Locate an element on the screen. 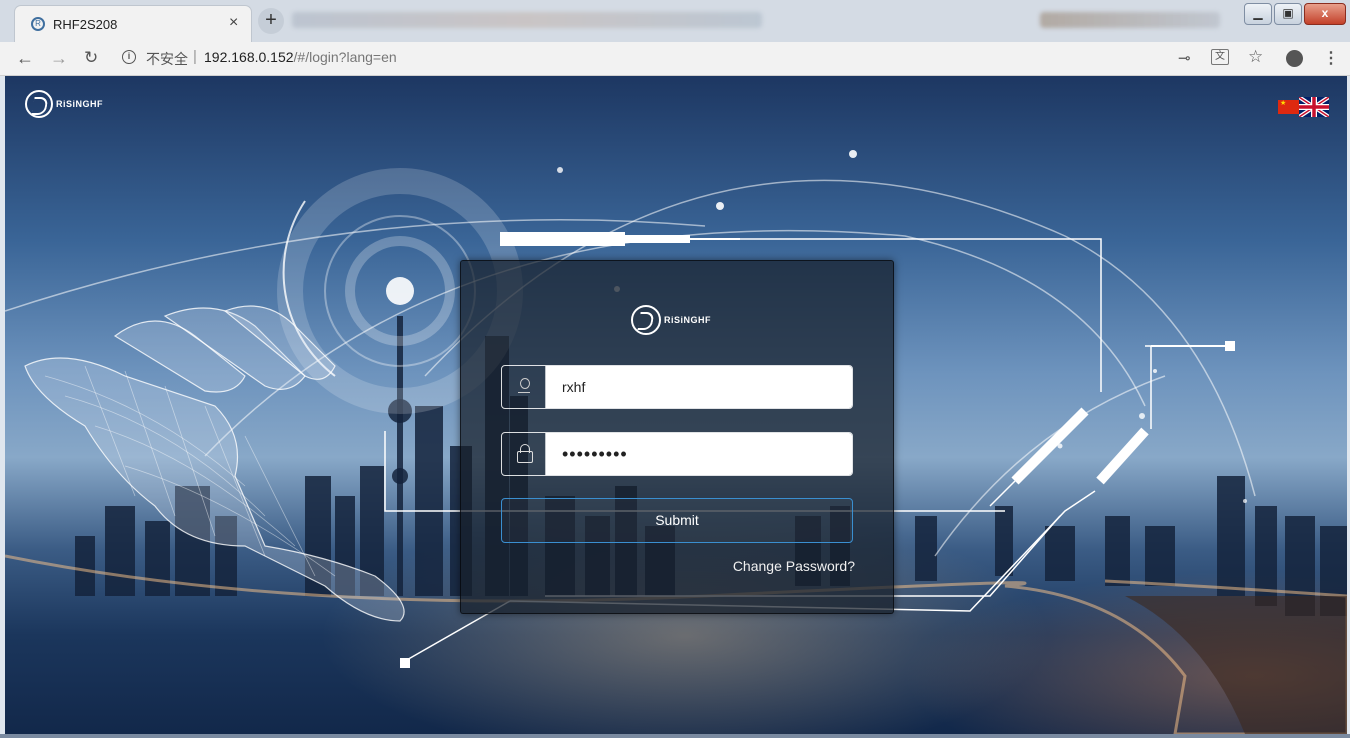 This screenshot has width=1350, height=738. password-input is located at coordinates (699, 454).